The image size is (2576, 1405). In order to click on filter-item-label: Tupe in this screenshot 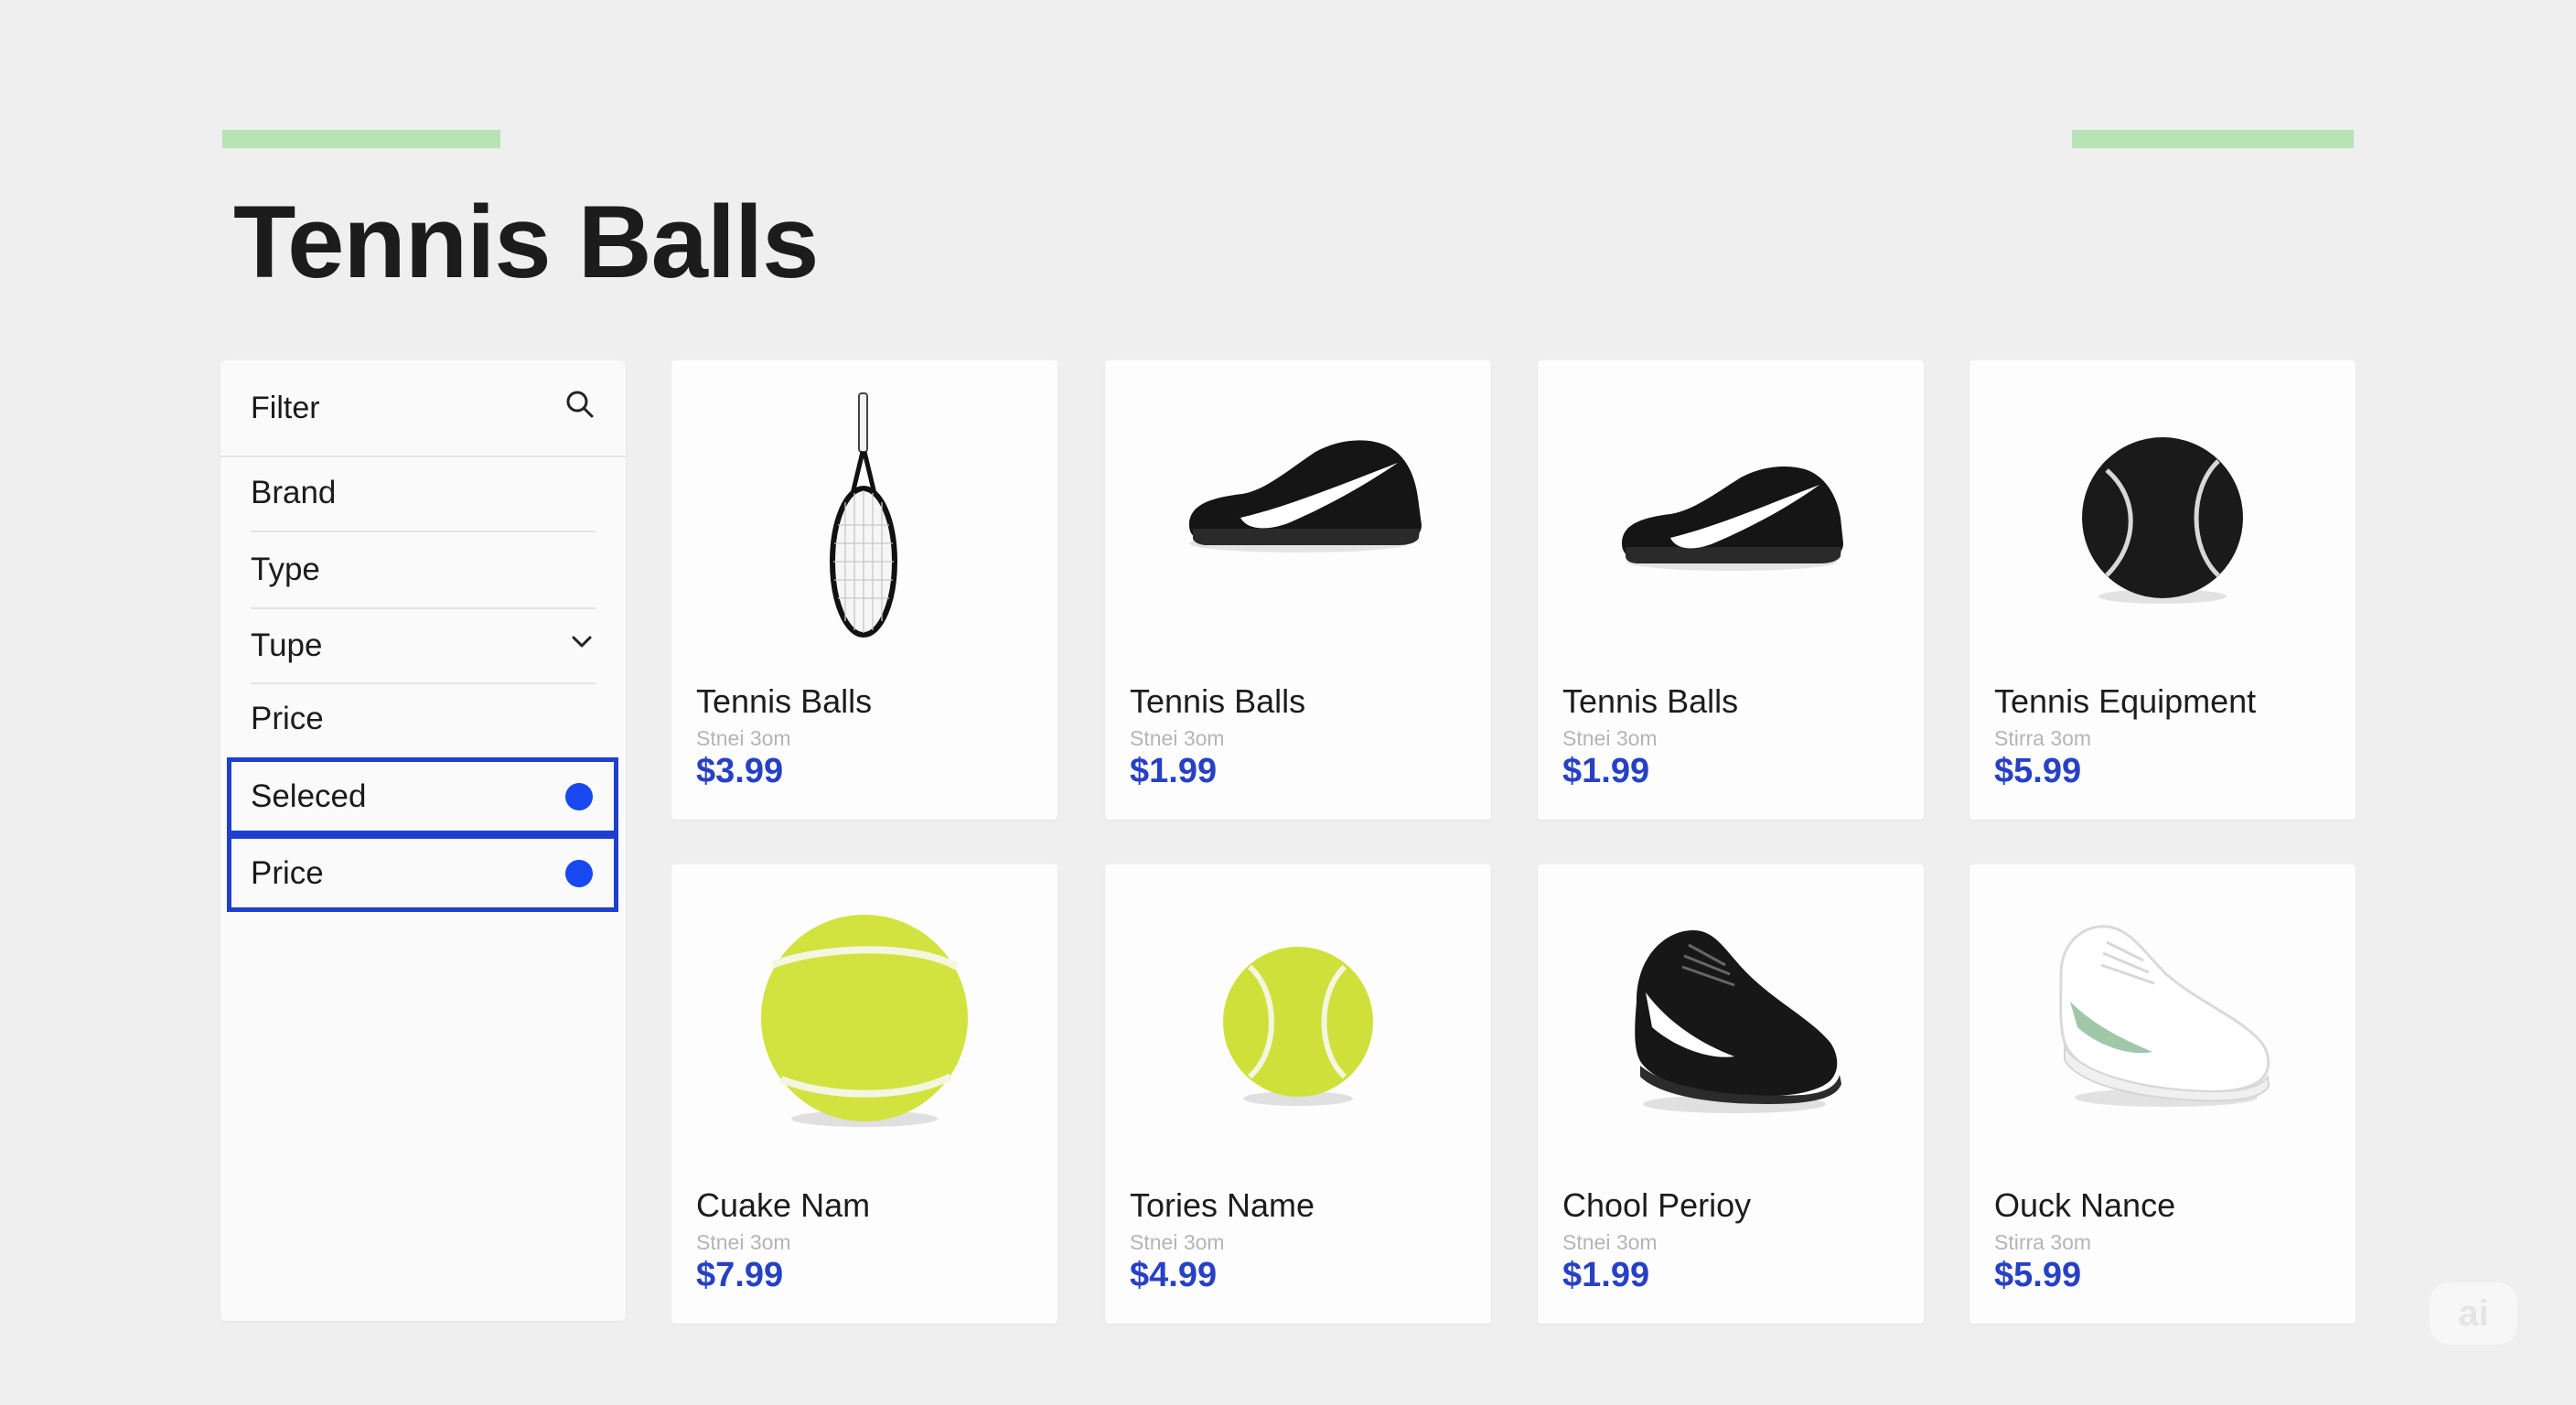, I will do `click(287, 645)`.